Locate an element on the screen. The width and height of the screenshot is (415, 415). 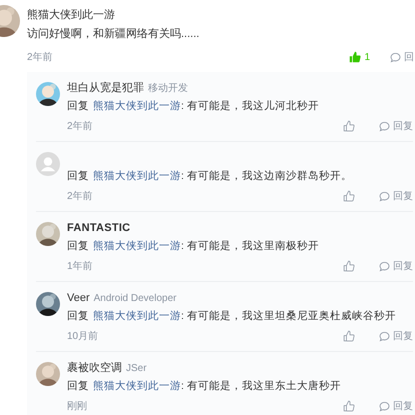
reply-text: 回复 熊猫大侠到此一游: 有可能是，我这边南沙群岛秒开。 is located at coordinates (210, 176).